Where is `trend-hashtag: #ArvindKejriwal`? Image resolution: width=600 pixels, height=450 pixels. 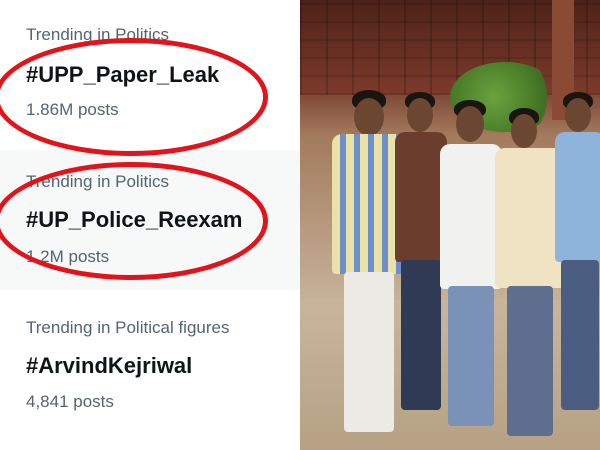
trend-hashtag: #ArvindKejriwal is located at coordinates (109, 366).